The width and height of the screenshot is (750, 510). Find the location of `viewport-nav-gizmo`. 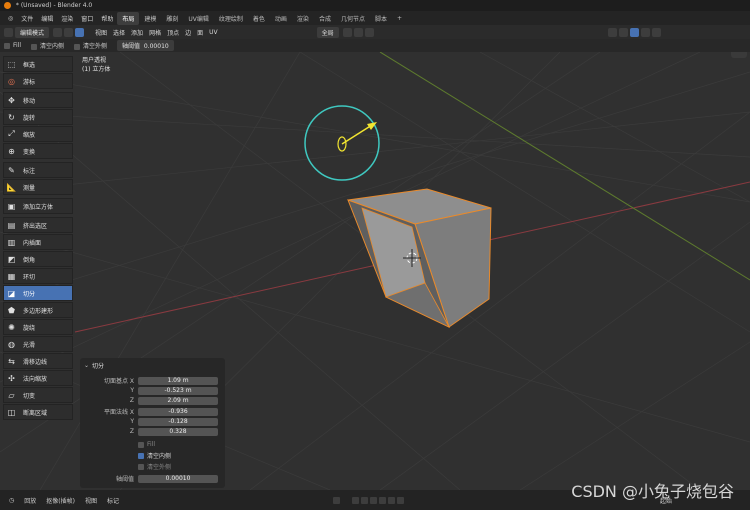

viewport-nav-gizmo is located at coordinates (739, 55).